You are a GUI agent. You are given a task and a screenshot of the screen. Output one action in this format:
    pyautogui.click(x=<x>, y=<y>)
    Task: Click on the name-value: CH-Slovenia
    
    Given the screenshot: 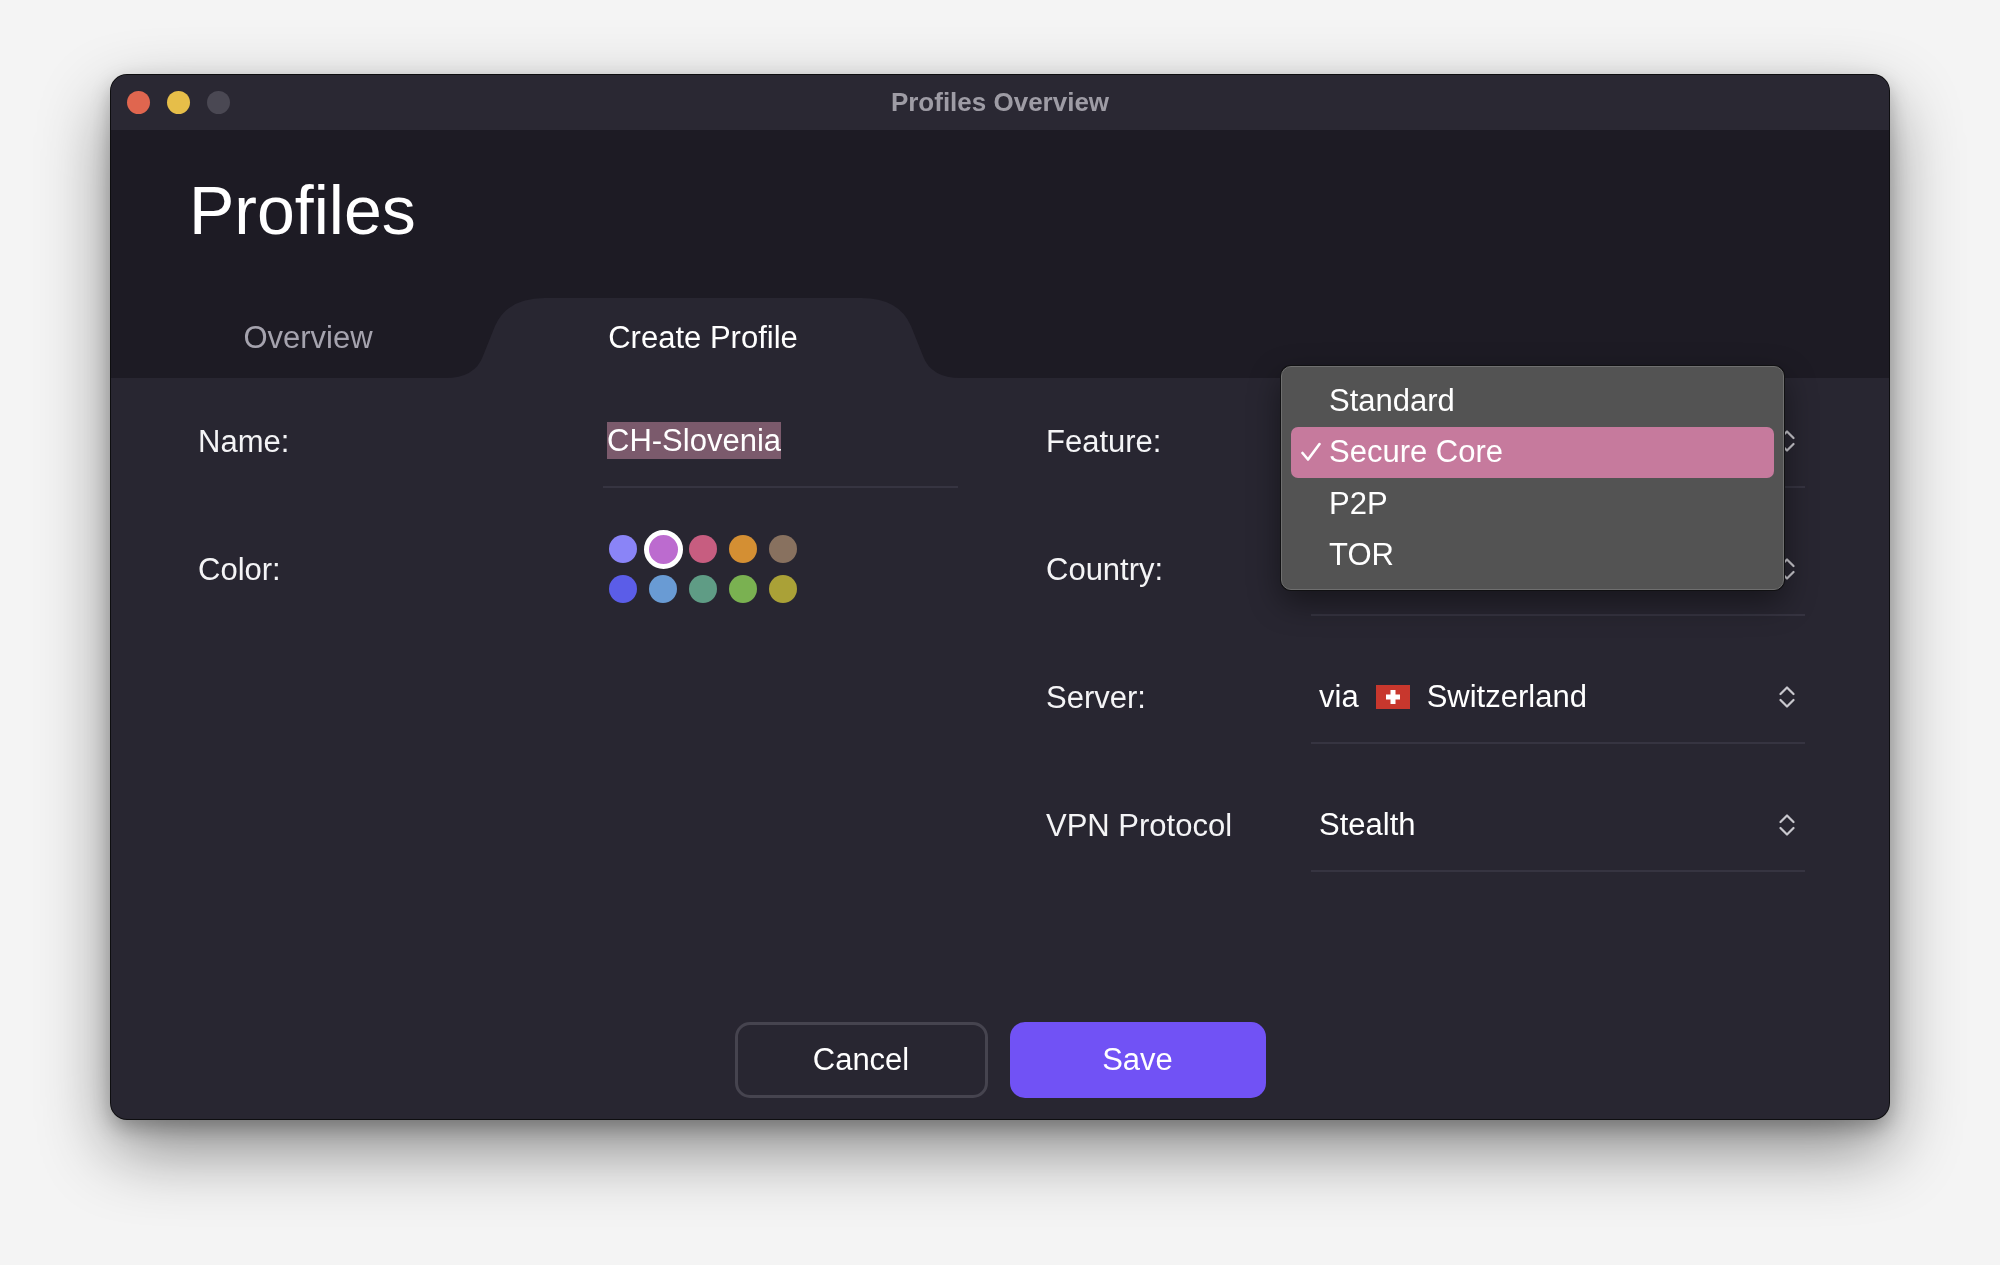 What is the action you would take?
    pyautogui.click(x=694, y=440)
    